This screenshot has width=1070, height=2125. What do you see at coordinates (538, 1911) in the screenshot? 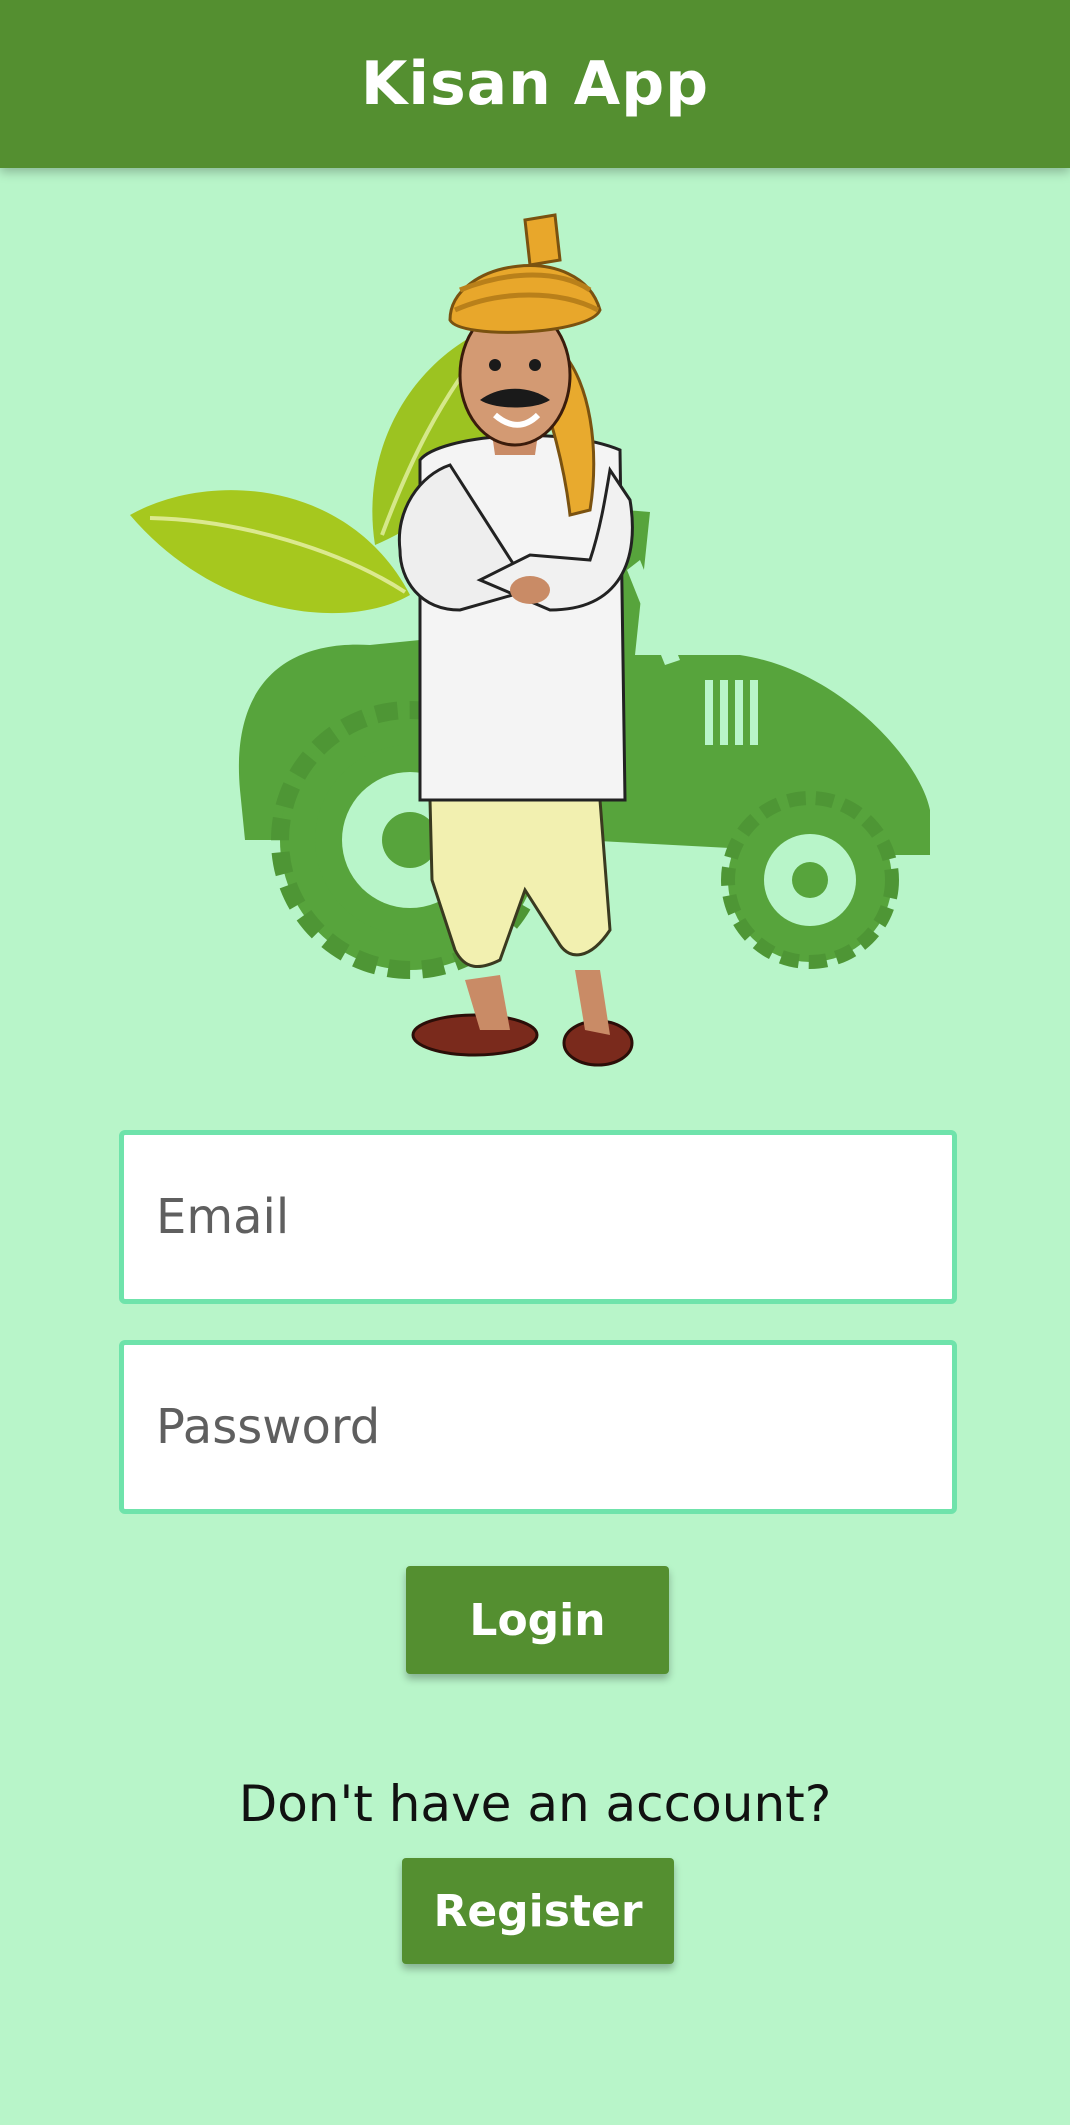
I see `register-button: Register` at bounding box center [538, 1911].